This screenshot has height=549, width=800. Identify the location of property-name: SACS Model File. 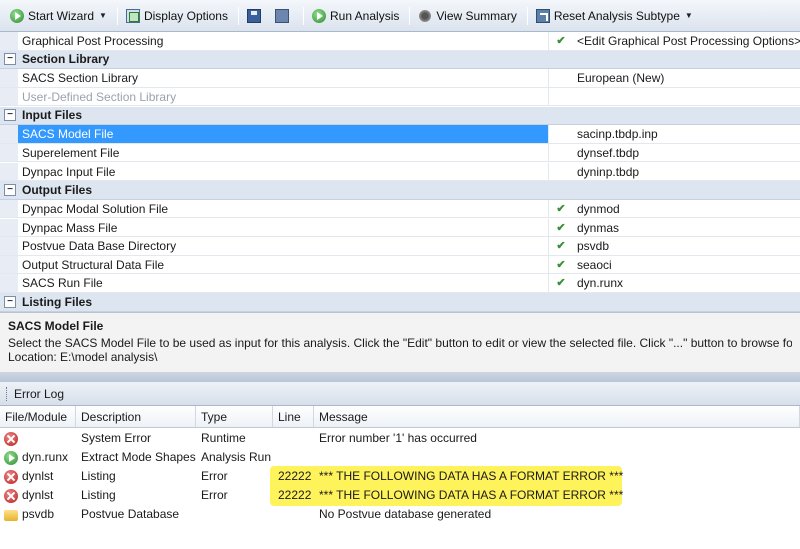
(283, 134).